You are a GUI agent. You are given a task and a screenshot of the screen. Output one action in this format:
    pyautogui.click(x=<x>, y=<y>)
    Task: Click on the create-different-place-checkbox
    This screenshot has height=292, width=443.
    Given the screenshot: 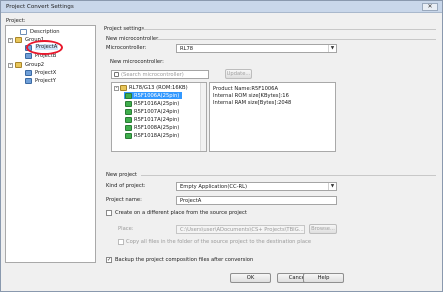 What is the action you would take?
    pyautogui.click(x=109, y=213)
    